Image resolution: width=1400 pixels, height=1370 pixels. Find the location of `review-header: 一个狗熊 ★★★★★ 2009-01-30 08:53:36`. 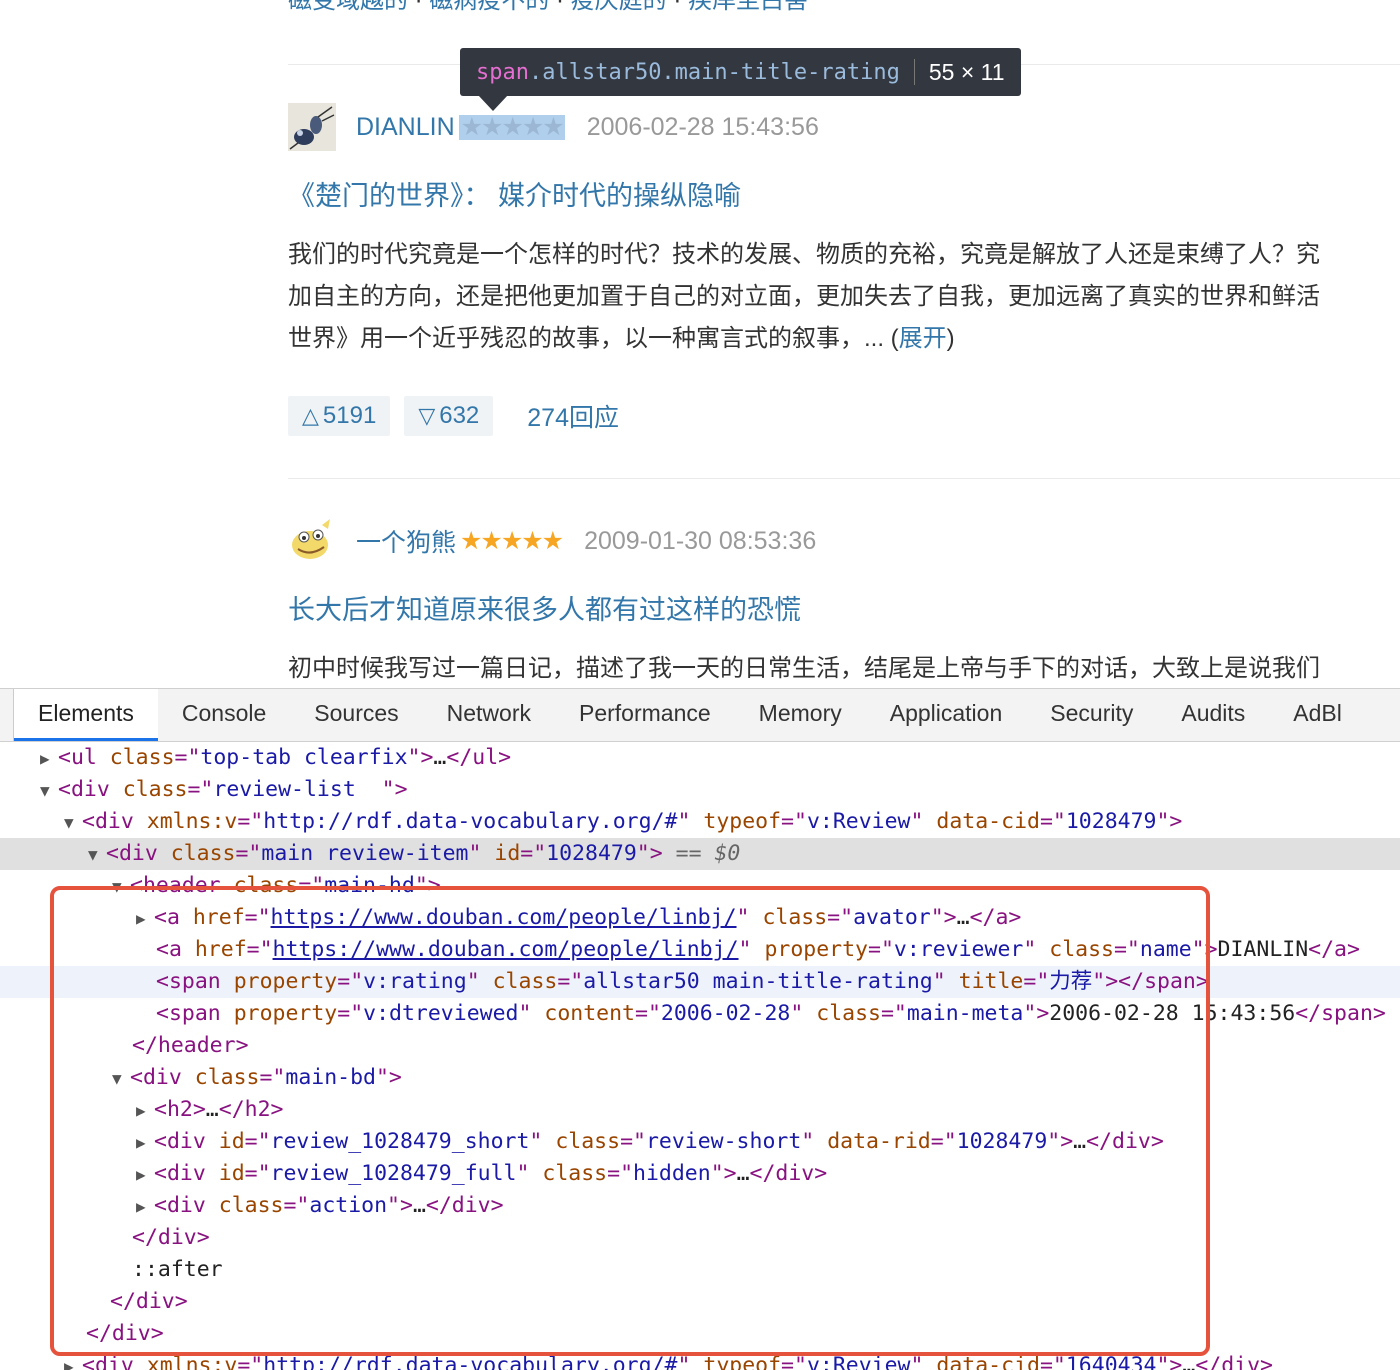

review-header: 一个狗熊 ★★★★★ 2009-01-30 08:53:36 is located at coordinates (552, 541).